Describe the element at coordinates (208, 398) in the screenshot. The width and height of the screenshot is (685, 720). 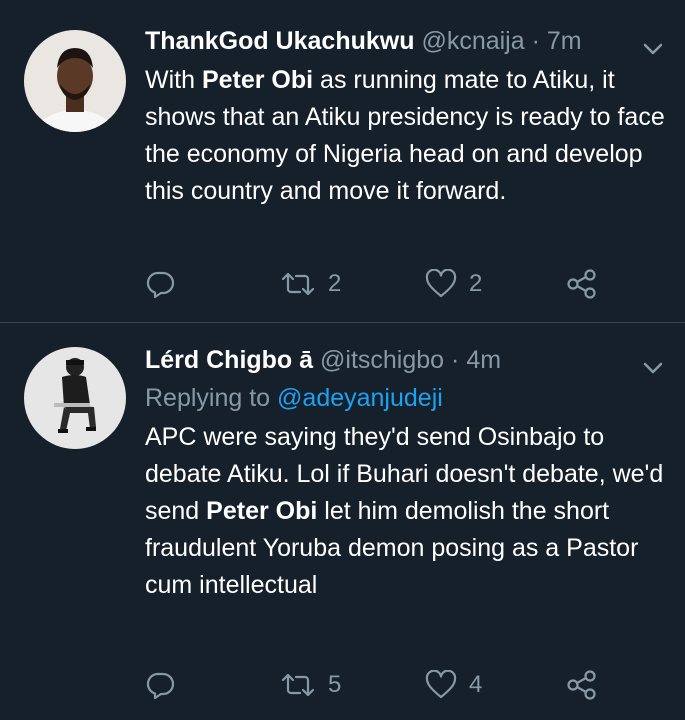
I see `replying-label: Replying to` at that location.